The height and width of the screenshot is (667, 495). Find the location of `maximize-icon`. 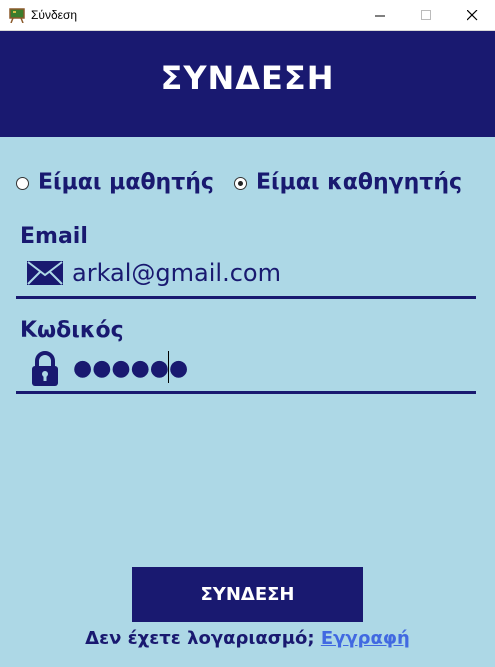

maximize-icon is located at coordinates (426, 15).